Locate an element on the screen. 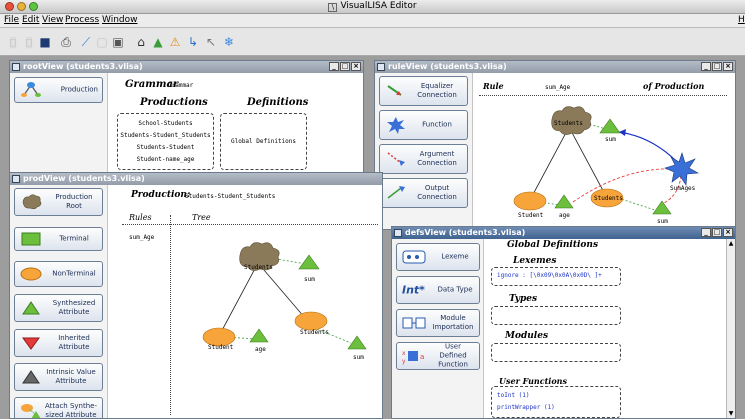  prod-right-node is located at coordinates (311, 321).